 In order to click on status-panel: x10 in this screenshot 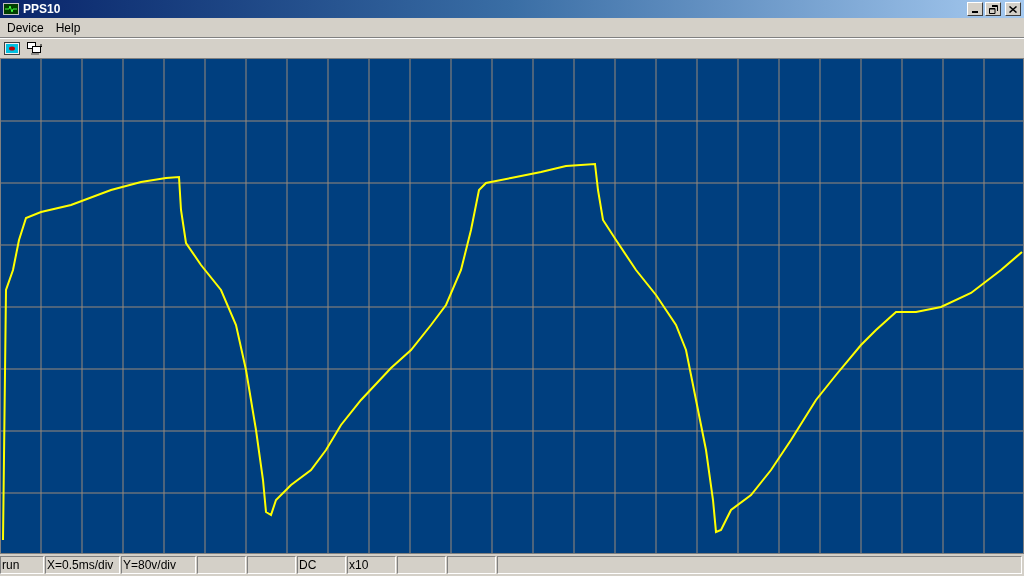, I will do `click(371, 565)`.